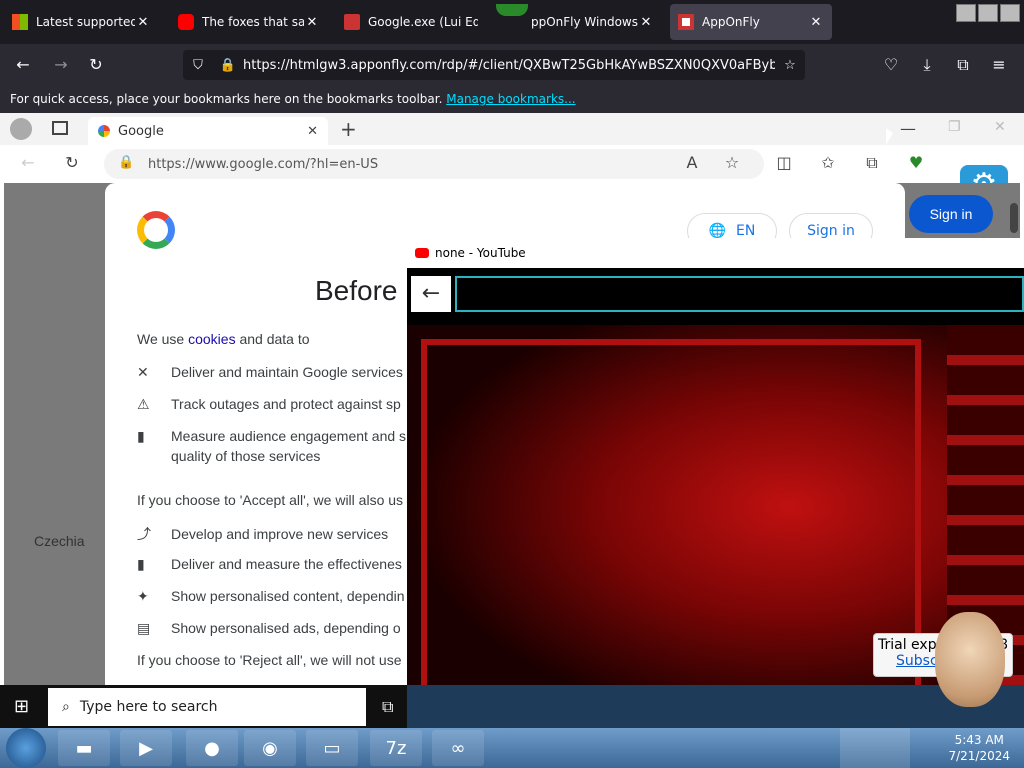 The image size is (1024, 768). Describe the element at coordinates (246, 456) in the screenshot. I see `consent-item-cont: quality of those services` at that location.